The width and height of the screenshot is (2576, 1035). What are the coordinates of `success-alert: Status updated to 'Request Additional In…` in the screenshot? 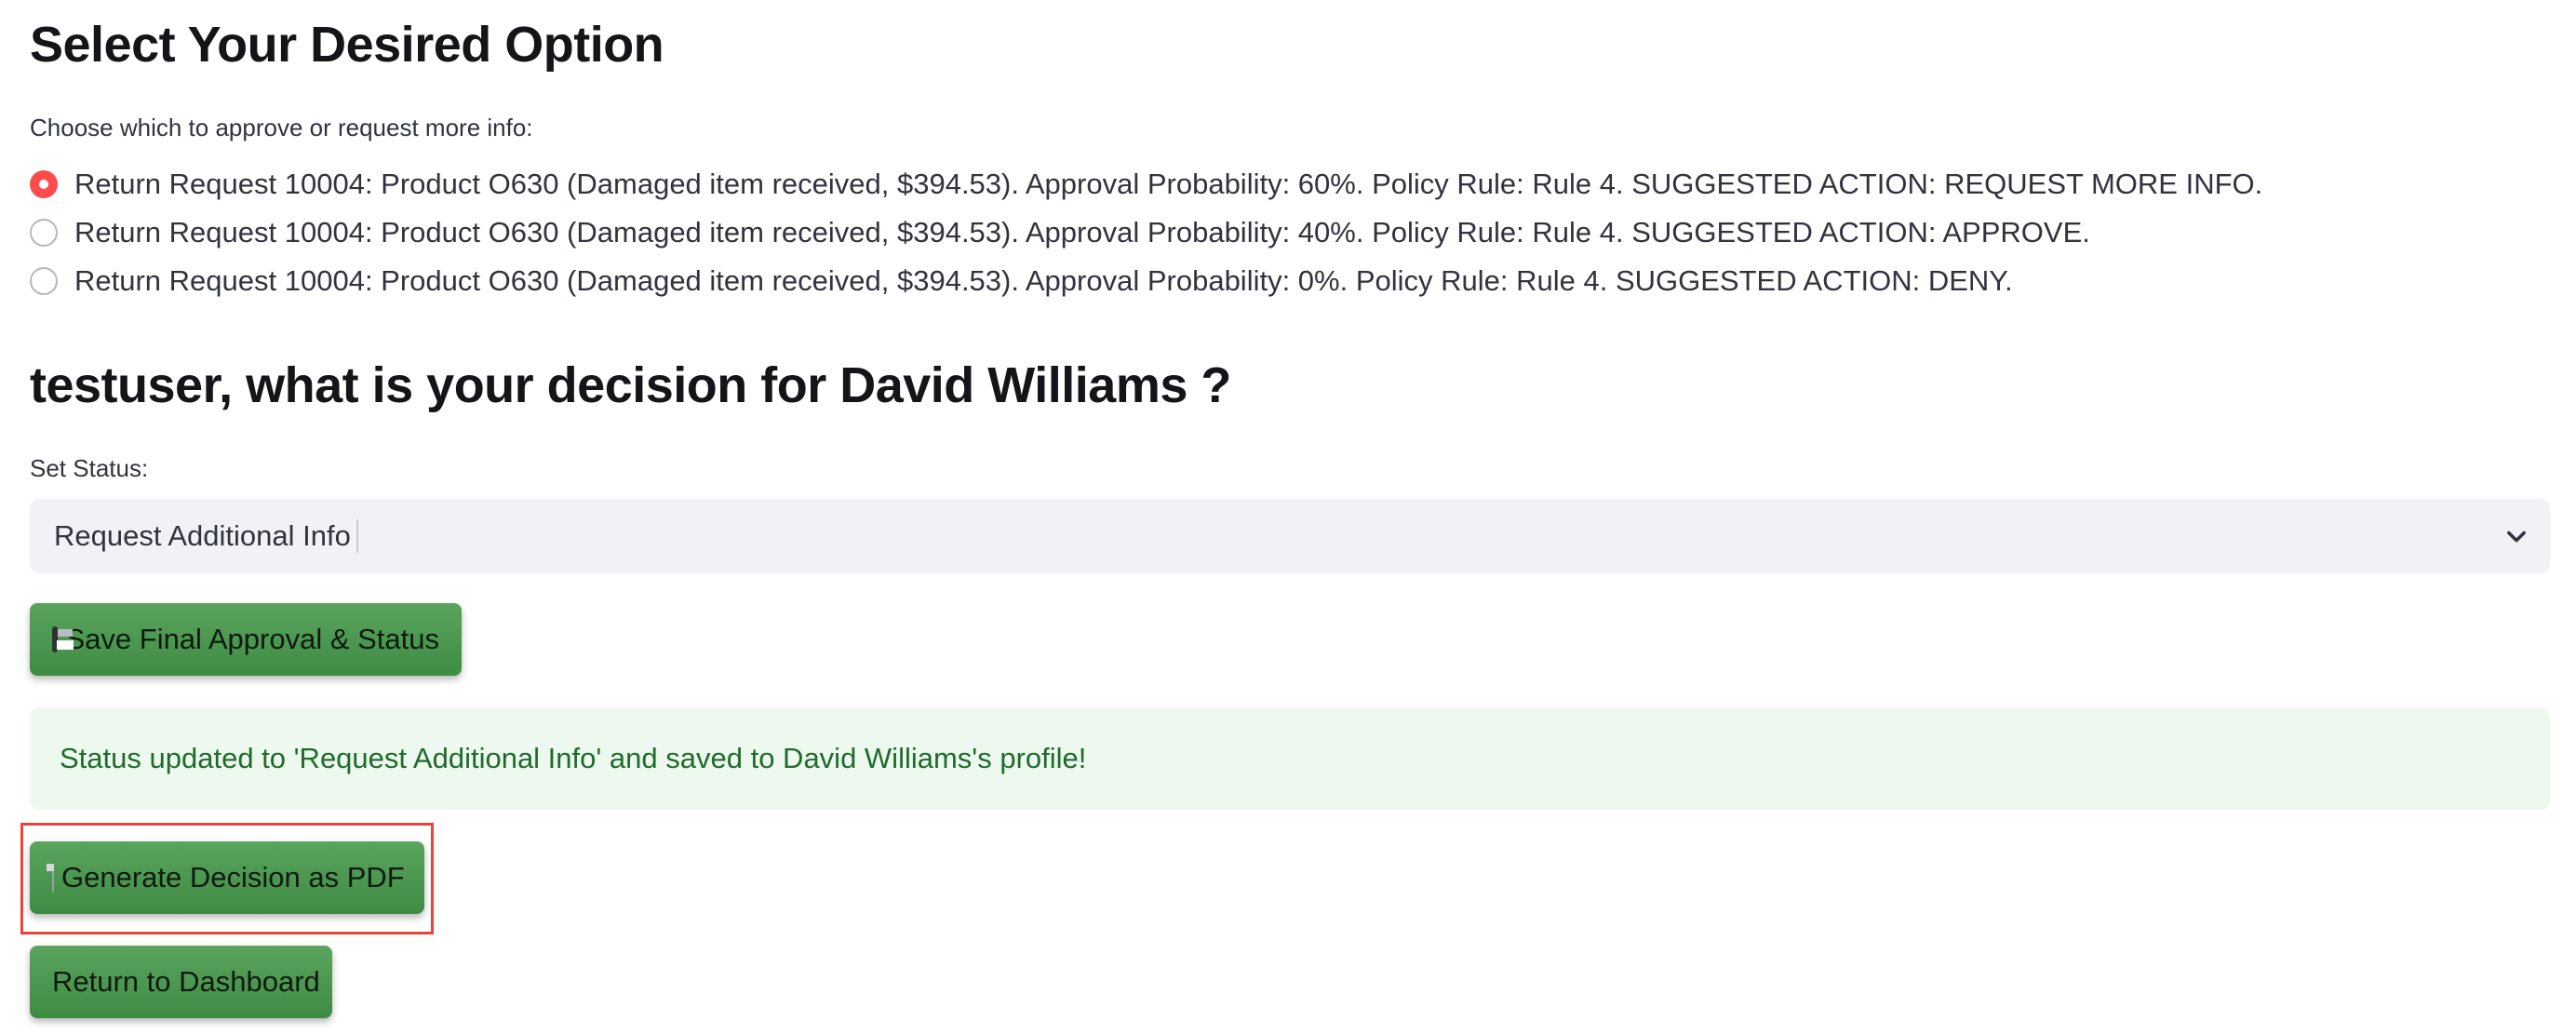 It's located at (1290, 758).